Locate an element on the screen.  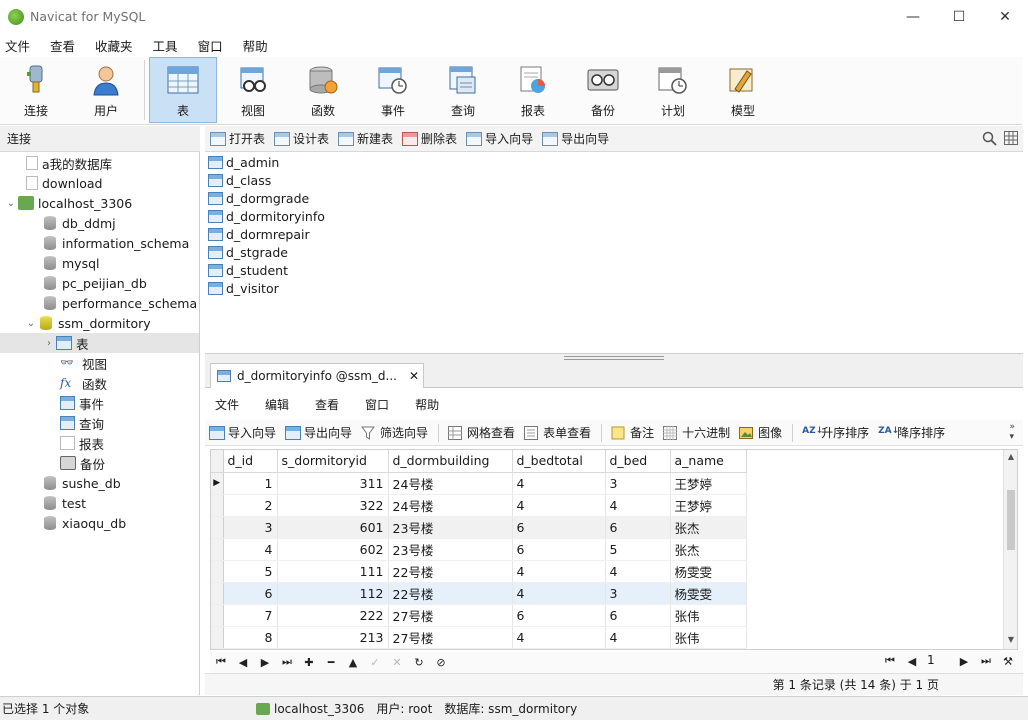
cell-s-dormitoryid: 322 is located at coordinates (333, 505).